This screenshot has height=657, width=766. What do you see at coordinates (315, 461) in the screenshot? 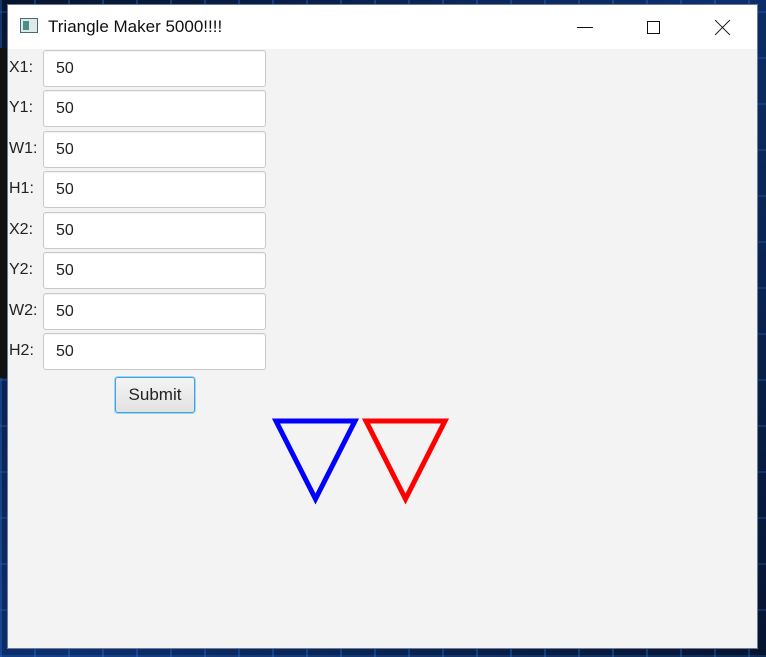
I see `blue-triangle` at bounding box center [315, 461].